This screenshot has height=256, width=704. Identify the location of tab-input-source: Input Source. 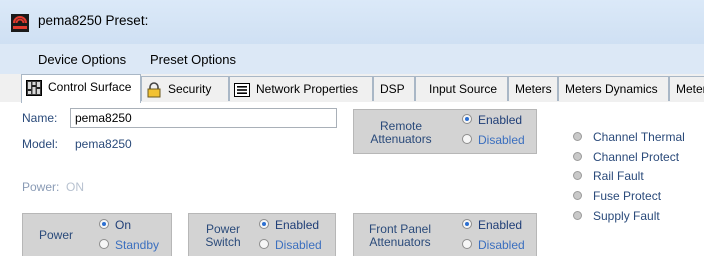
(461, 88).